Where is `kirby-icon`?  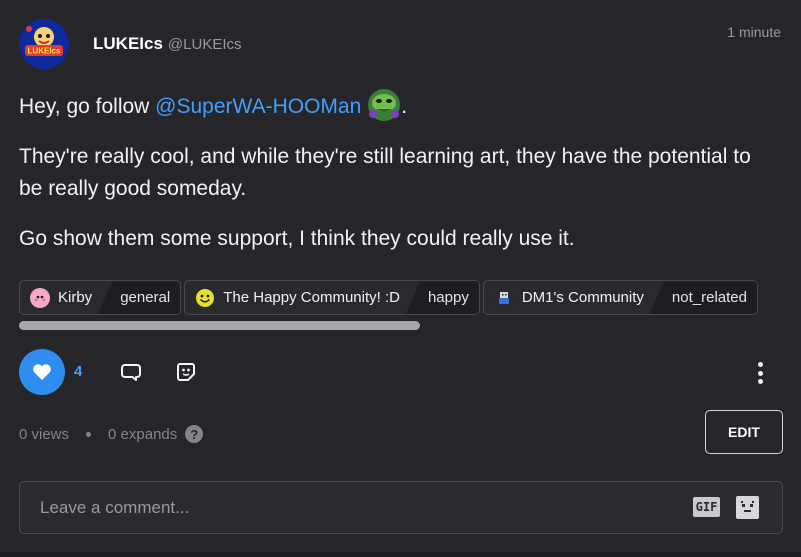
kirby-icon is located at coordinates (40, 297).